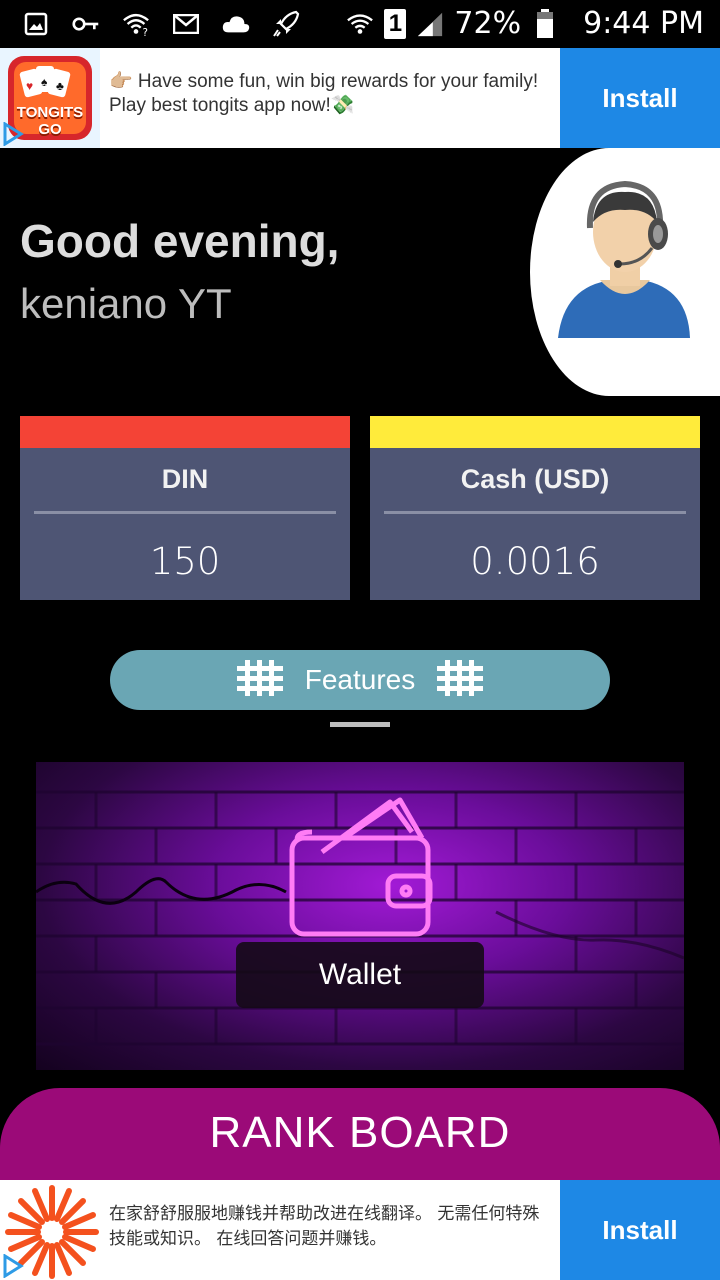  I want to click on din-card-accent, so click(185, 432).